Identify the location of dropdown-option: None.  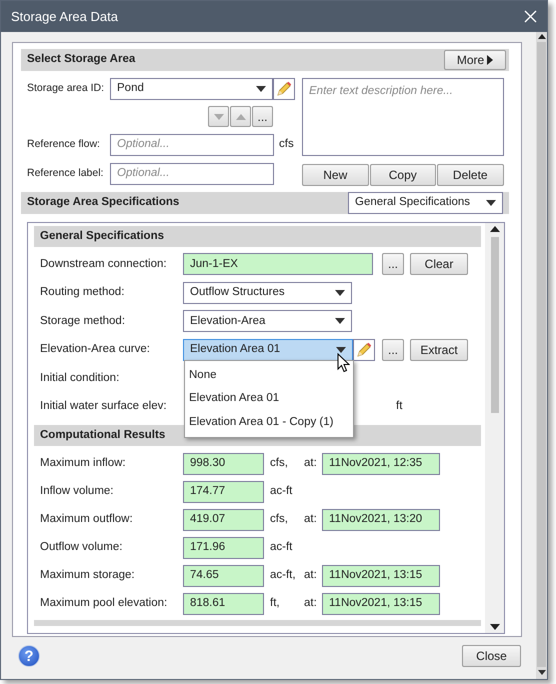
(269, 376).